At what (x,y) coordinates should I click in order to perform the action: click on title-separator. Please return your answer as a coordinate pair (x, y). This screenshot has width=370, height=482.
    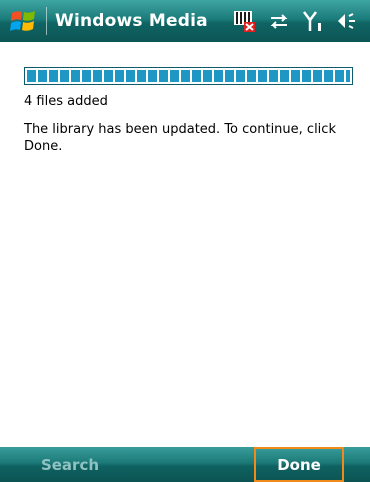
    Looking at the image, I should click on (46, 21).